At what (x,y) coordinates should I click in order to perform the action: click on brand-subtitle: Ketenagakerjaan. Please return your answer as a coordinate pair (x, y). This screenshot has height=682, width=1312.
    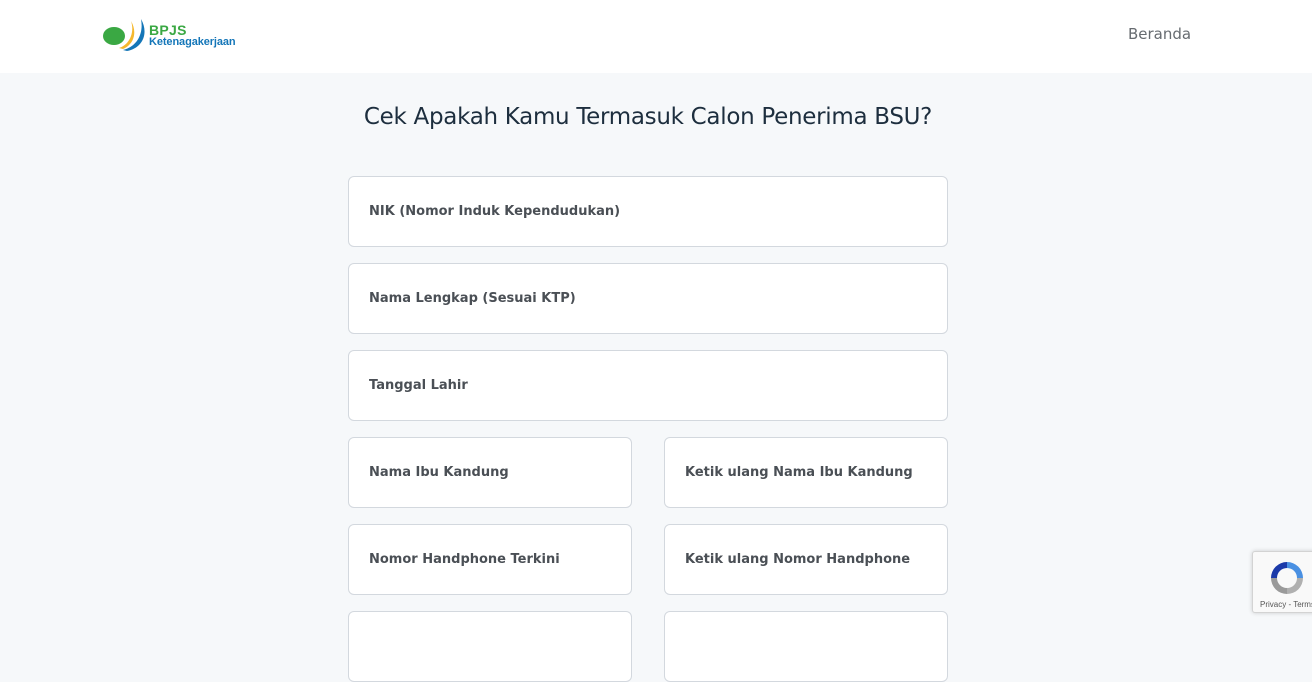
    Looking at the image, I should click on (192, 42).